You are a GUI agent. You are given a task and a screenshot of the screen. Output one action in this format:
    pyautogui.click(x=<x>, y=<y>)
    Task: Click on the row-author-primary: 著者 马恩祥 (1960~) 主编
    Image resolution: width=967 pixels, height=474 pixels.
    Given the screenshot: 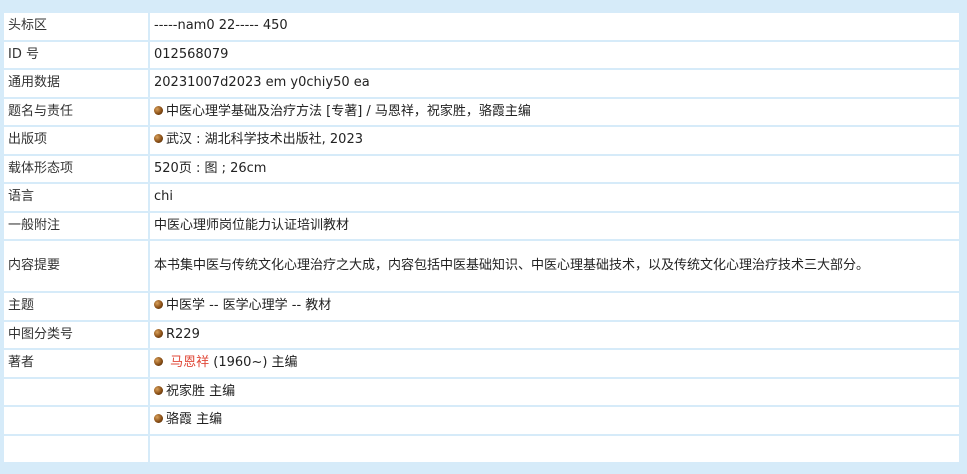 What is the action you would take?
    pyautogui.click(x=481, y=364)
    